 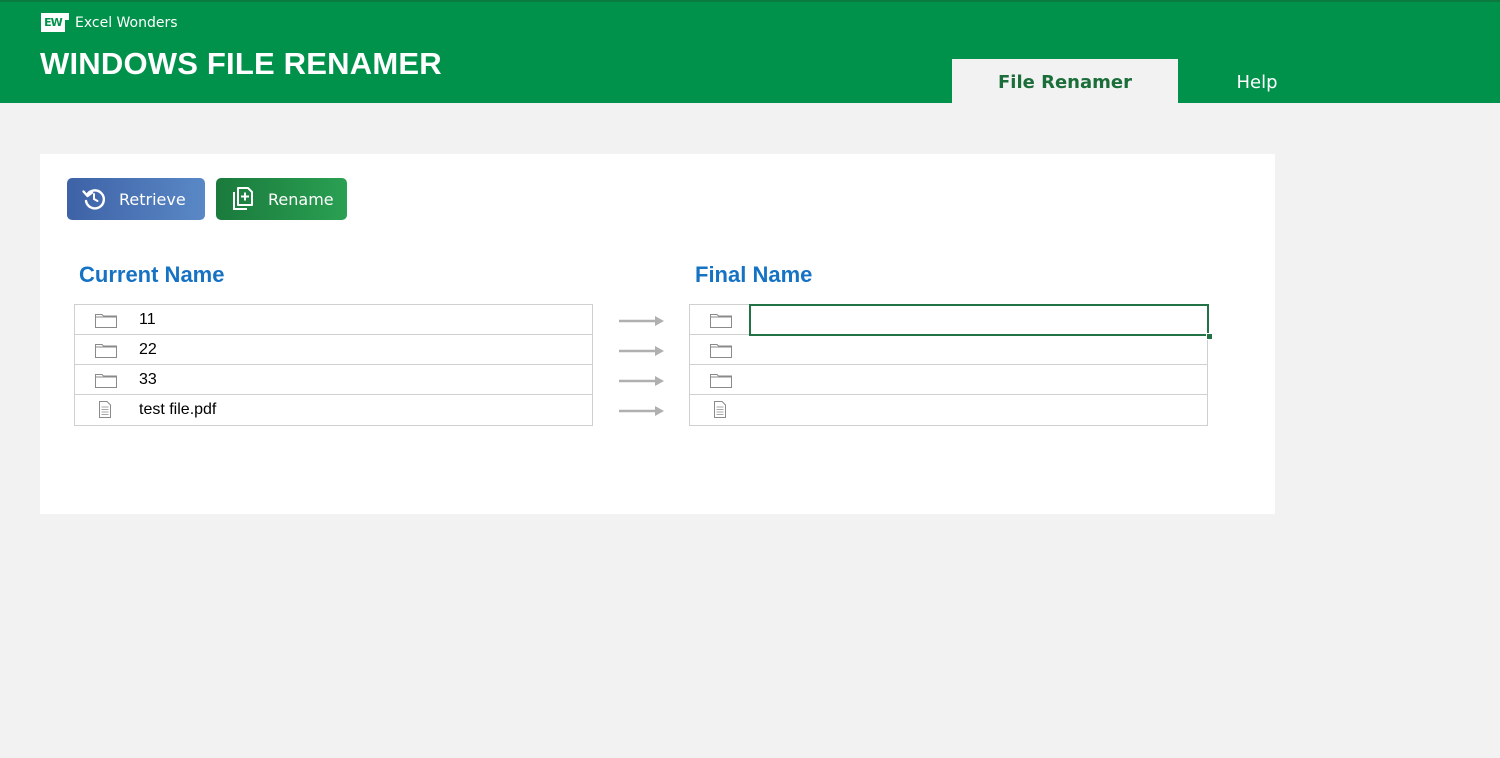 What do you see at coordinates (333, 380) in the screenshot?
I see `list-item: 33` at bounding box center [333, 380].